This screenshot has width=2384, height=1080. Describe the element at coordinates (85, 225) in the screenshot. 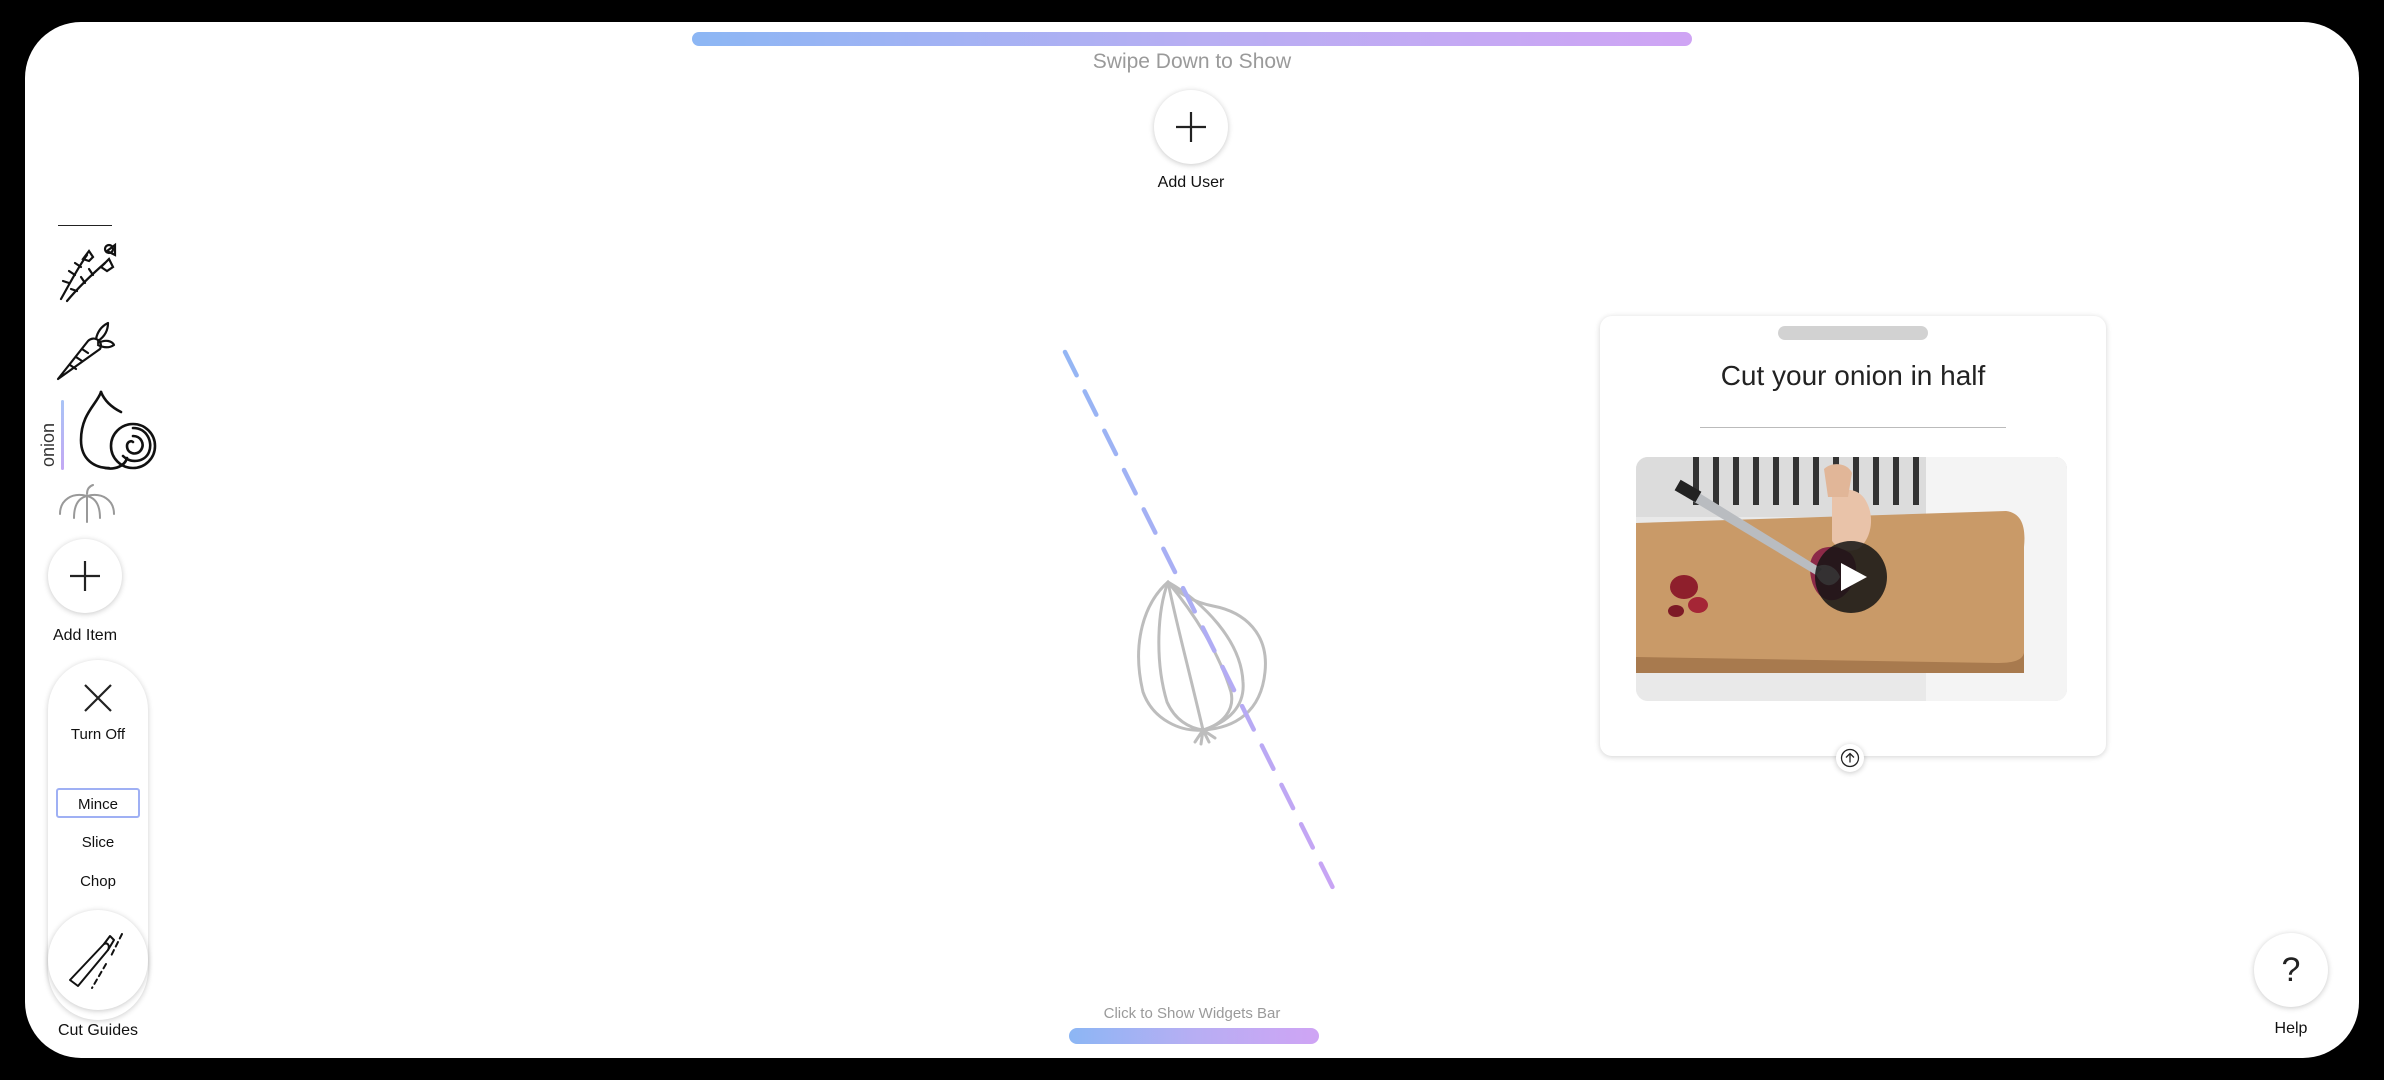

I see `sidebar-divider` at that location.